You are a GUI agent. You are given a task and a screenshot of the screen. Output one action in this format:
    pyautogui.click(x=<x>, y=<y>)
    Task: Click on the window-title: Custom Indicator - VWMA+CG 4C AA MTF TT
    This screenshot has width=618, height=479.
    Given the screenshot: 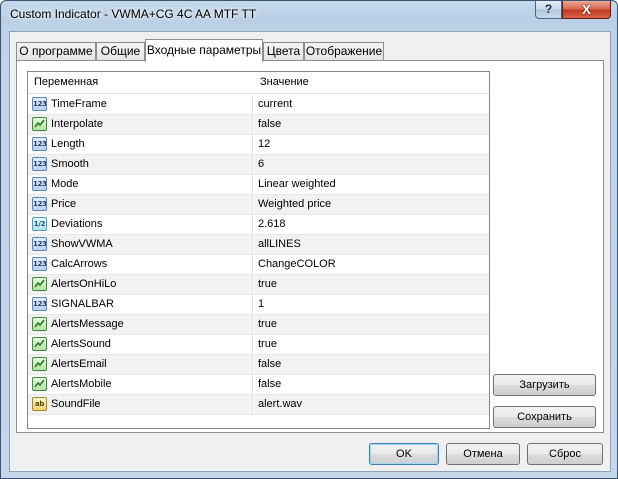 What is the action you would take?
    pyautogui.click(x=133, y=14)
    